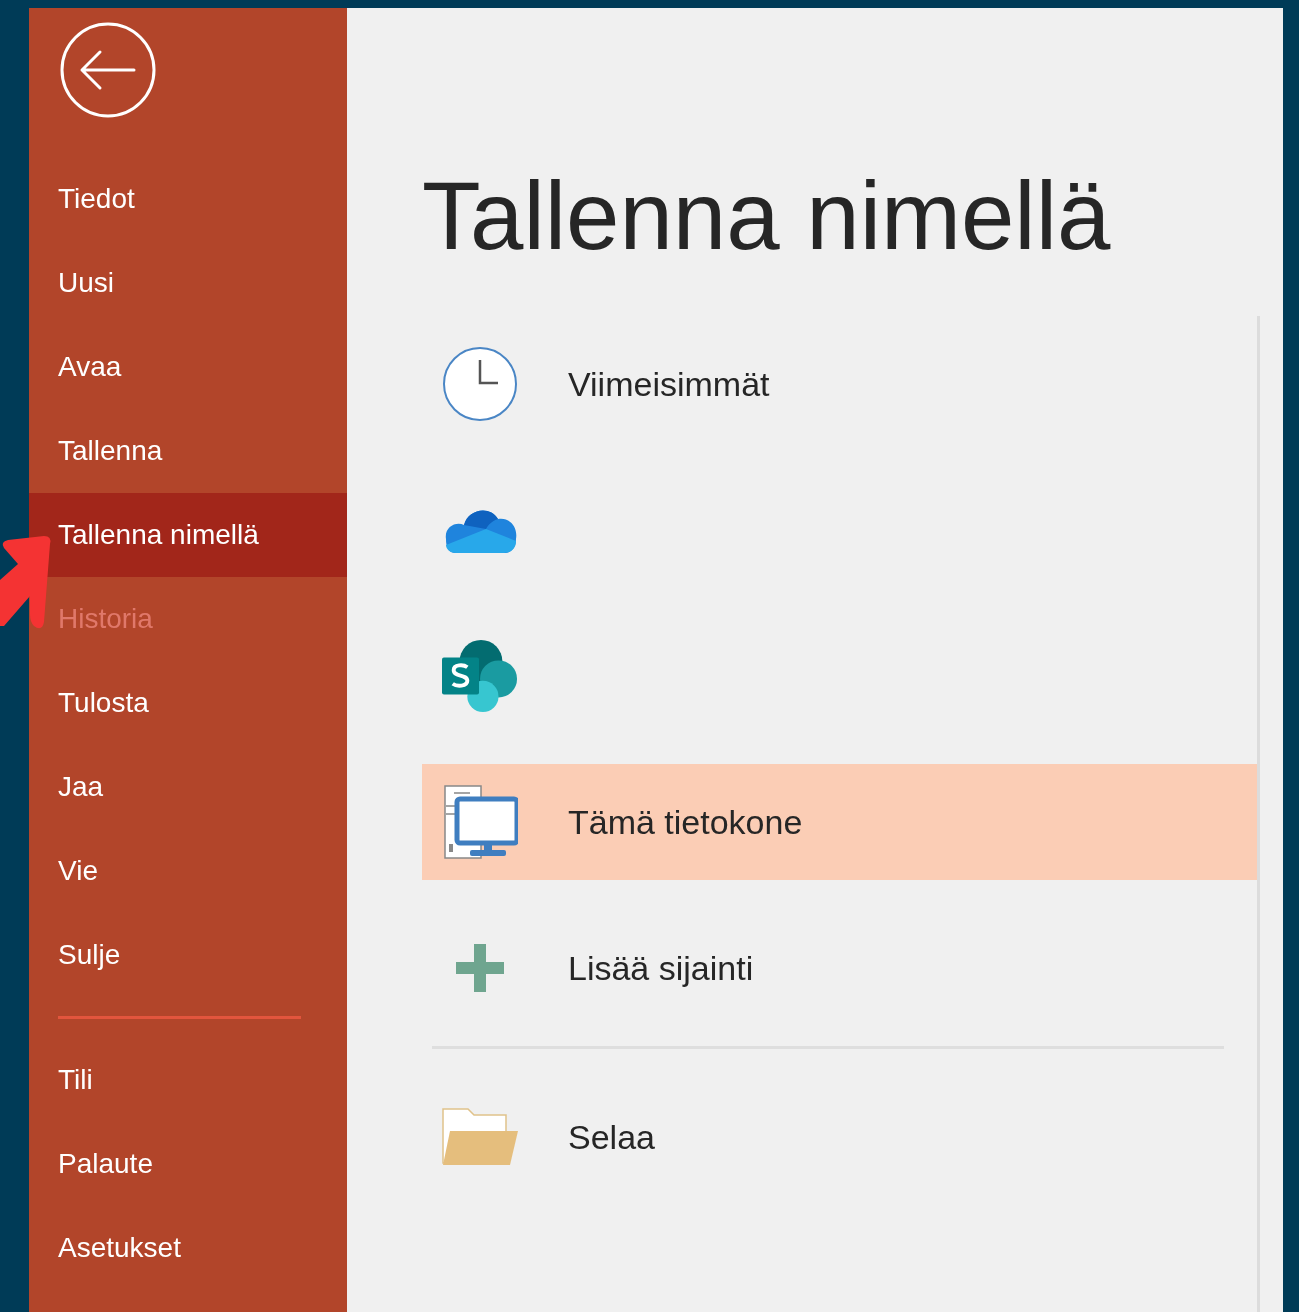 The width and height of the screenshot is (1299, 1312). I want to click on menu-item: Tili, so click(188, 1080).